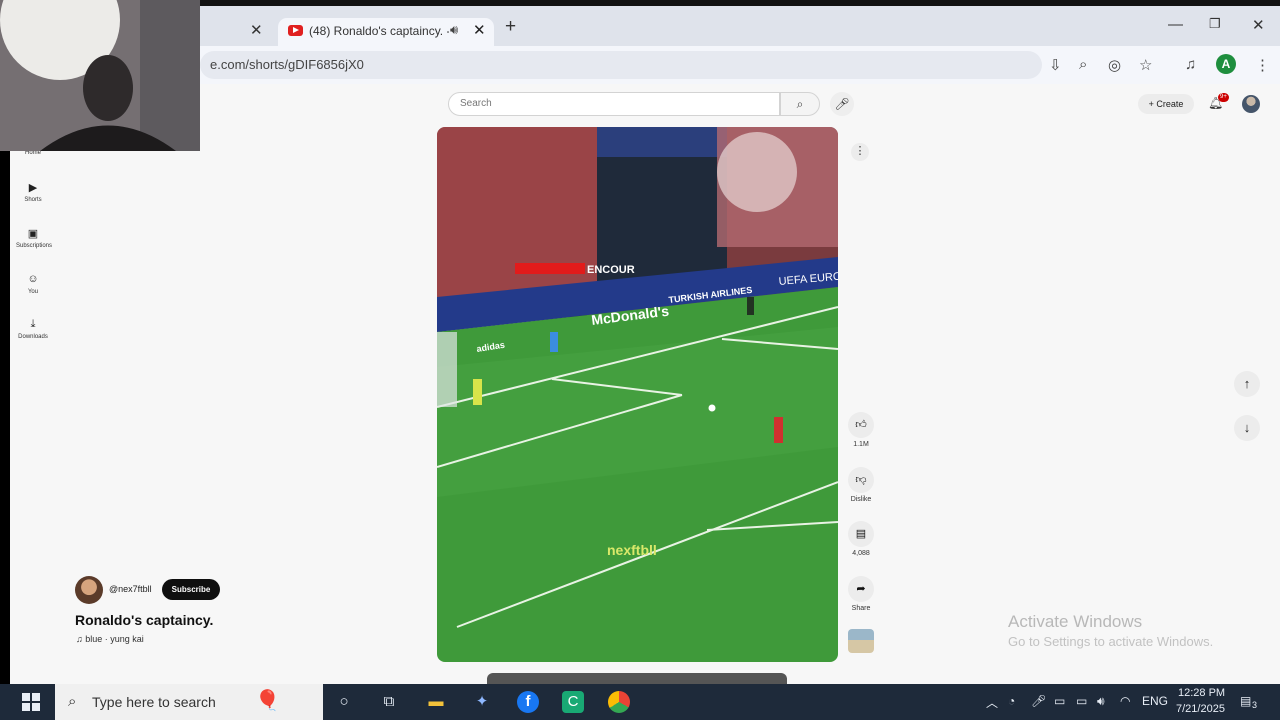  I want to click on profile-avatar: A, so click(1226, 64).